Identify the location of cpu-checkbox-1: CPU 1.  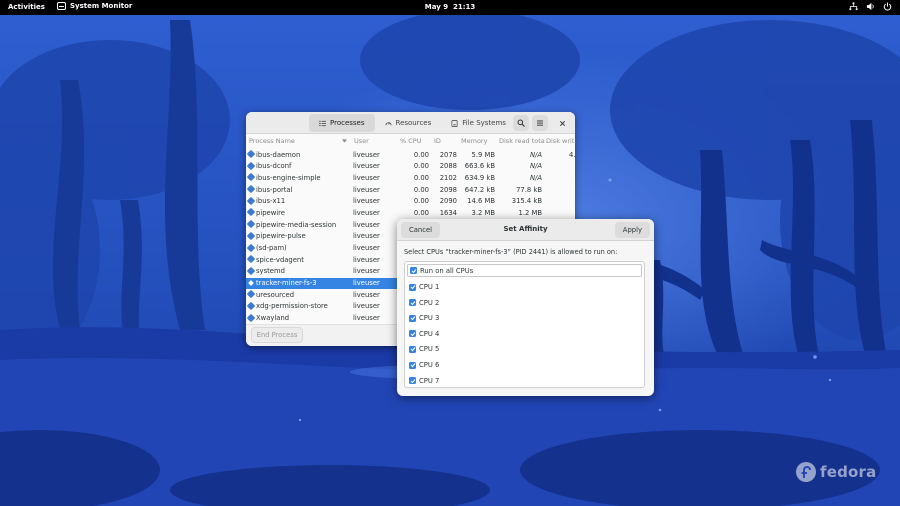
(424, 287).